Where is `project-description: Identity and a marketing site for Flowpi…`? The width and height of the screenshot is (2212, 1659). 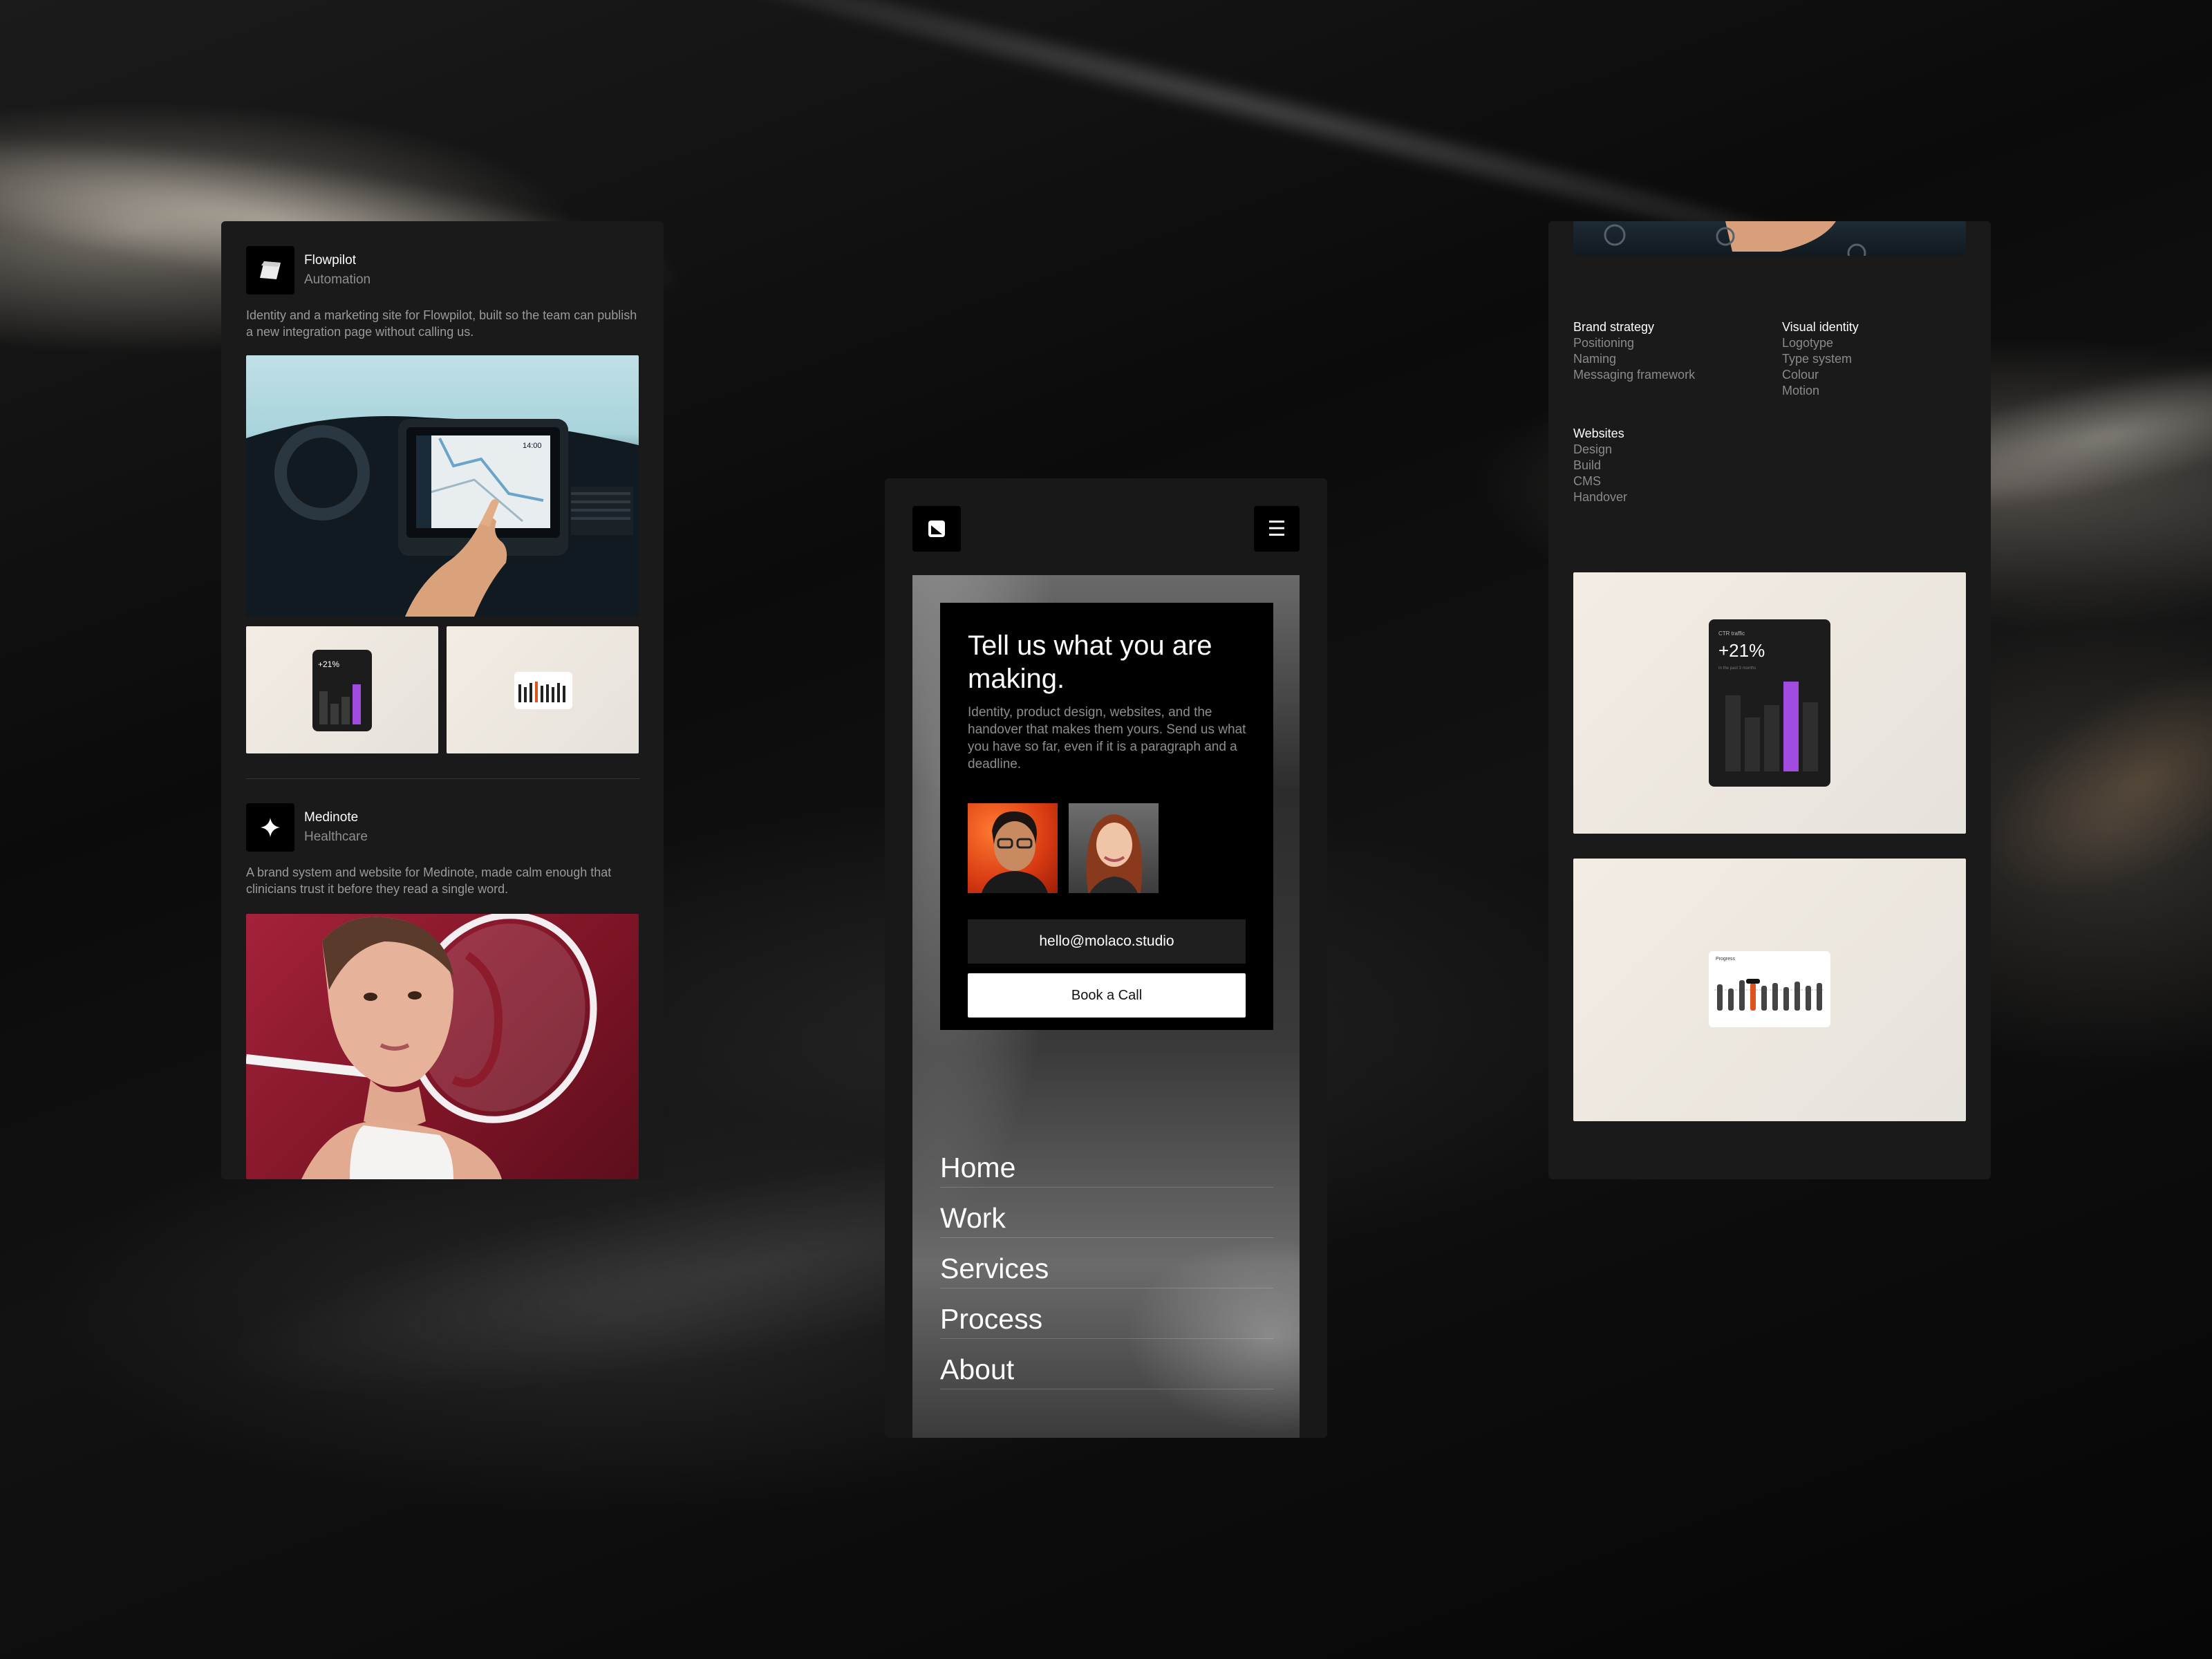 project-description: Identity and a marketing site for Flowpi… is located at coordinates (441, 323).